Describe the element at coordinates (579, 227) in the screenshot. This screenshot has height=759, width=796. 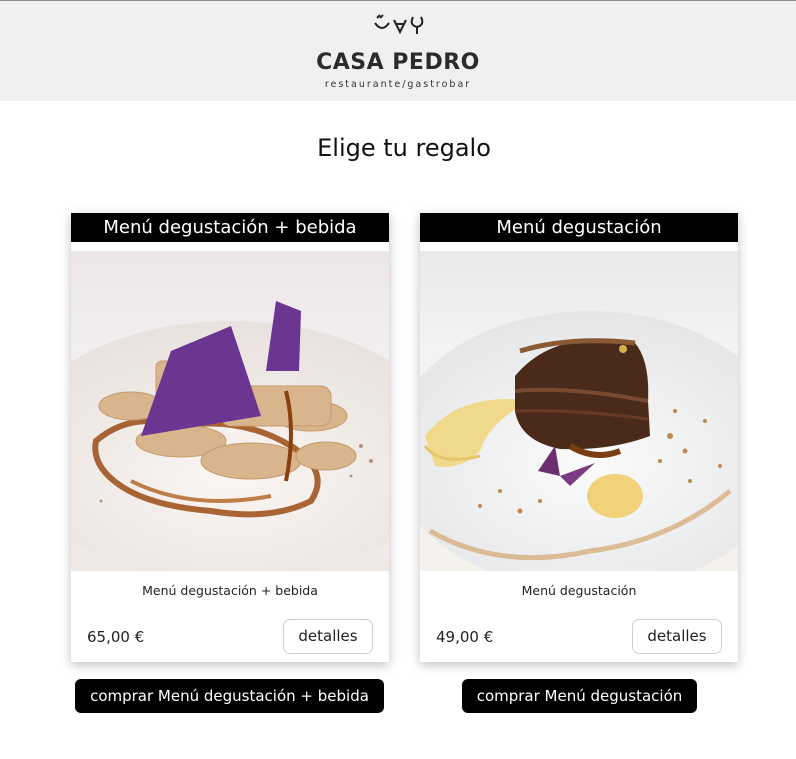
I see `card-title: Menú degustación` at that location.